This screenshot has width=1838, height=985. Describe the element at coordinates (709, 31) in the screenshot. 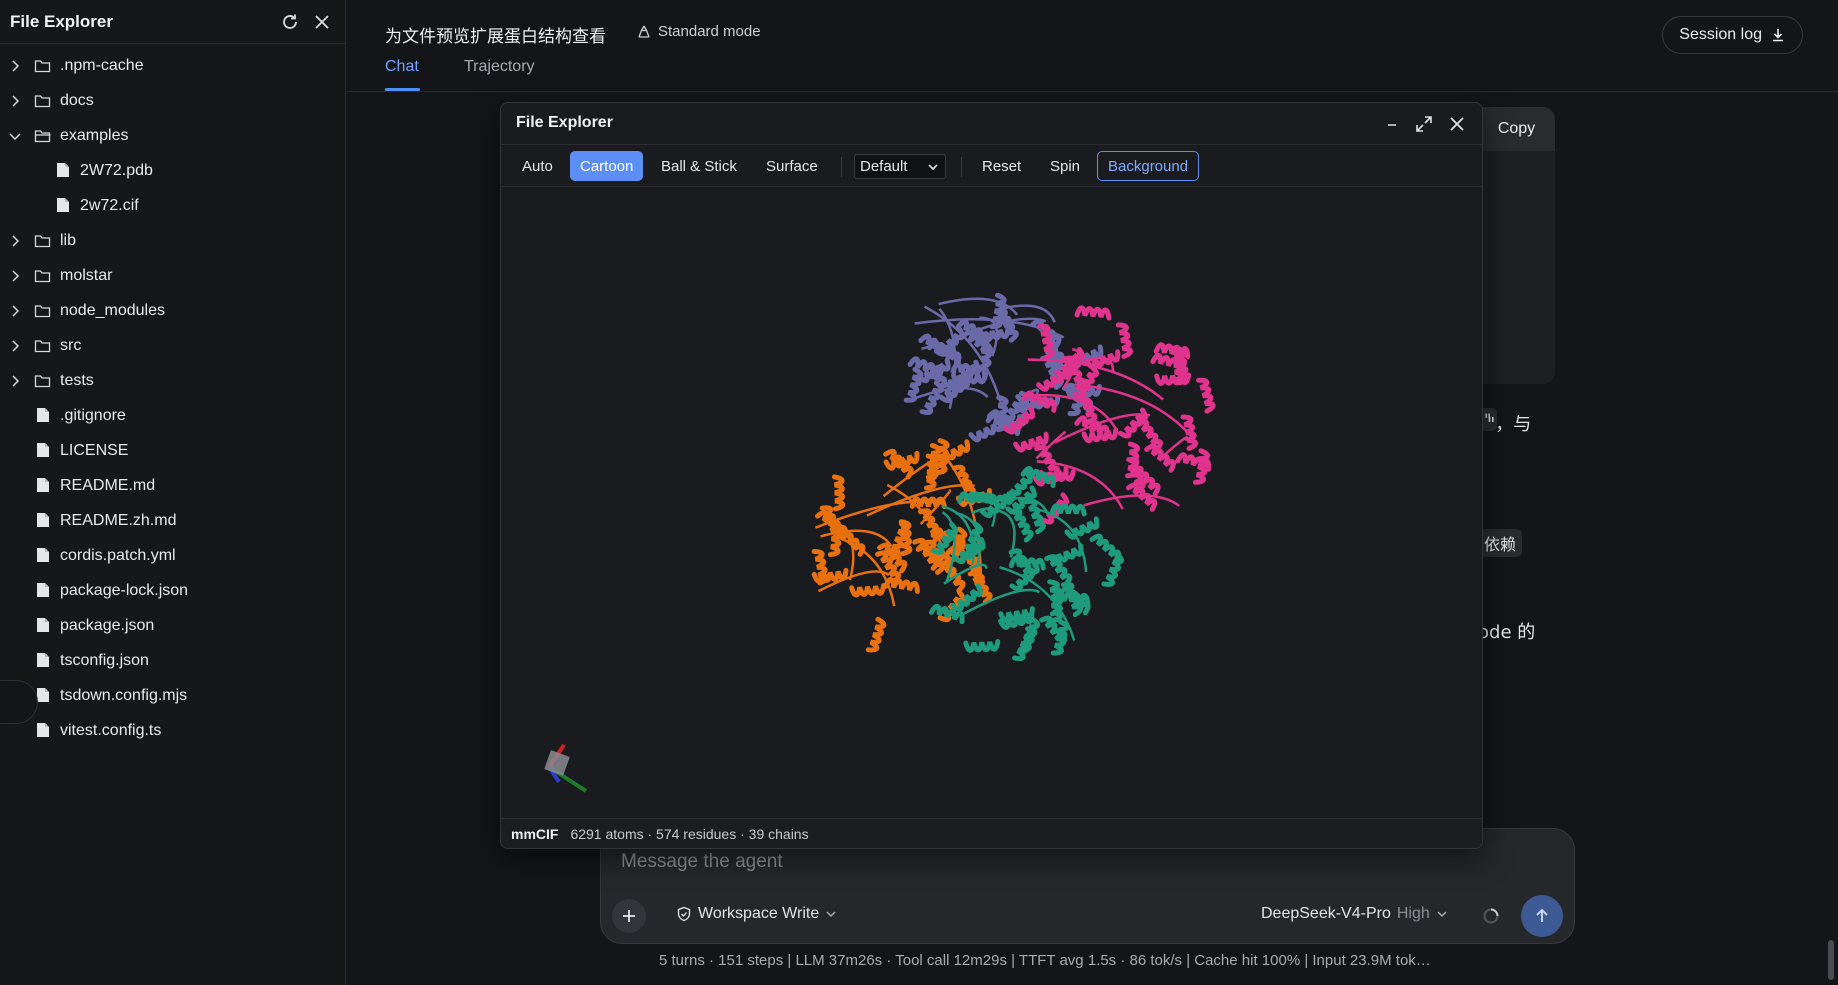

I see `mode-label: Standard mode` at that location.